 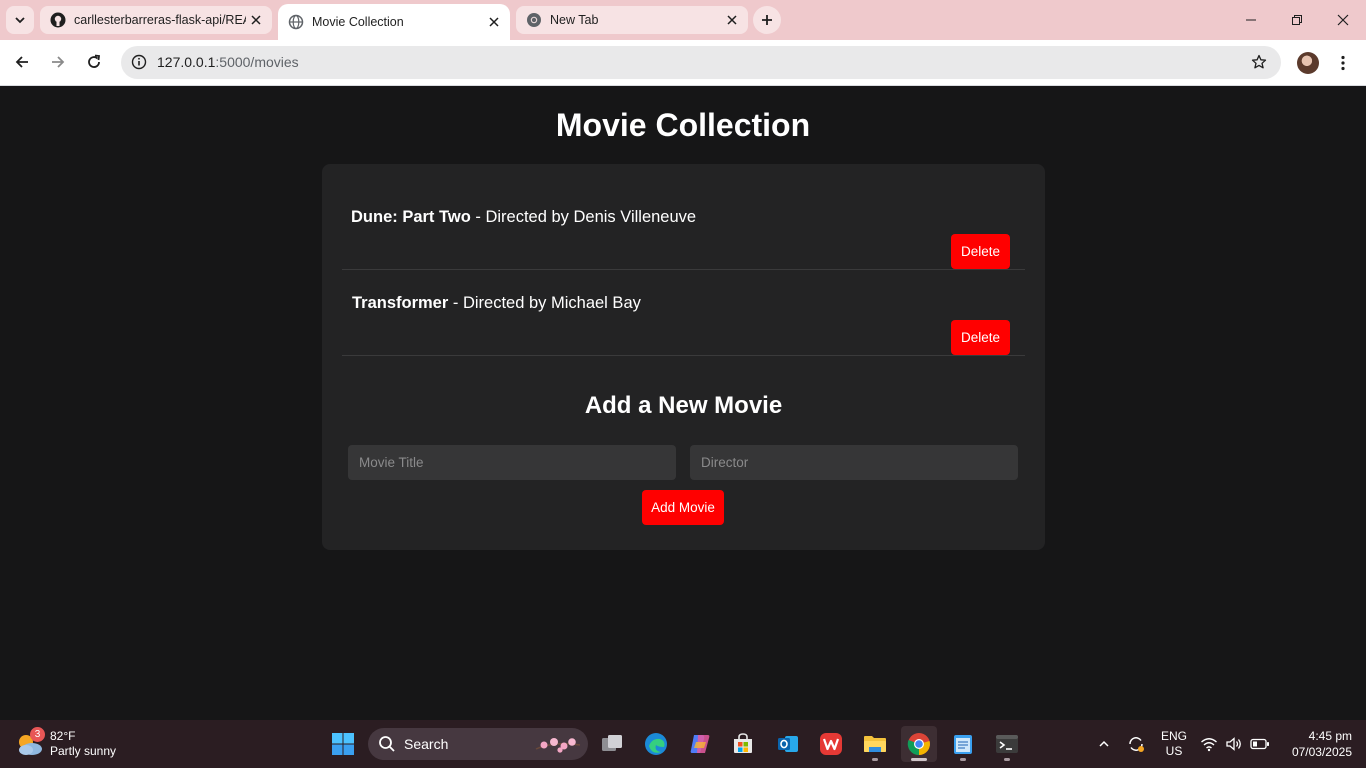 What do you see at coordinates (58, 20) in the screenshot?
I see `github-icon` at bounding box center [58, 20].